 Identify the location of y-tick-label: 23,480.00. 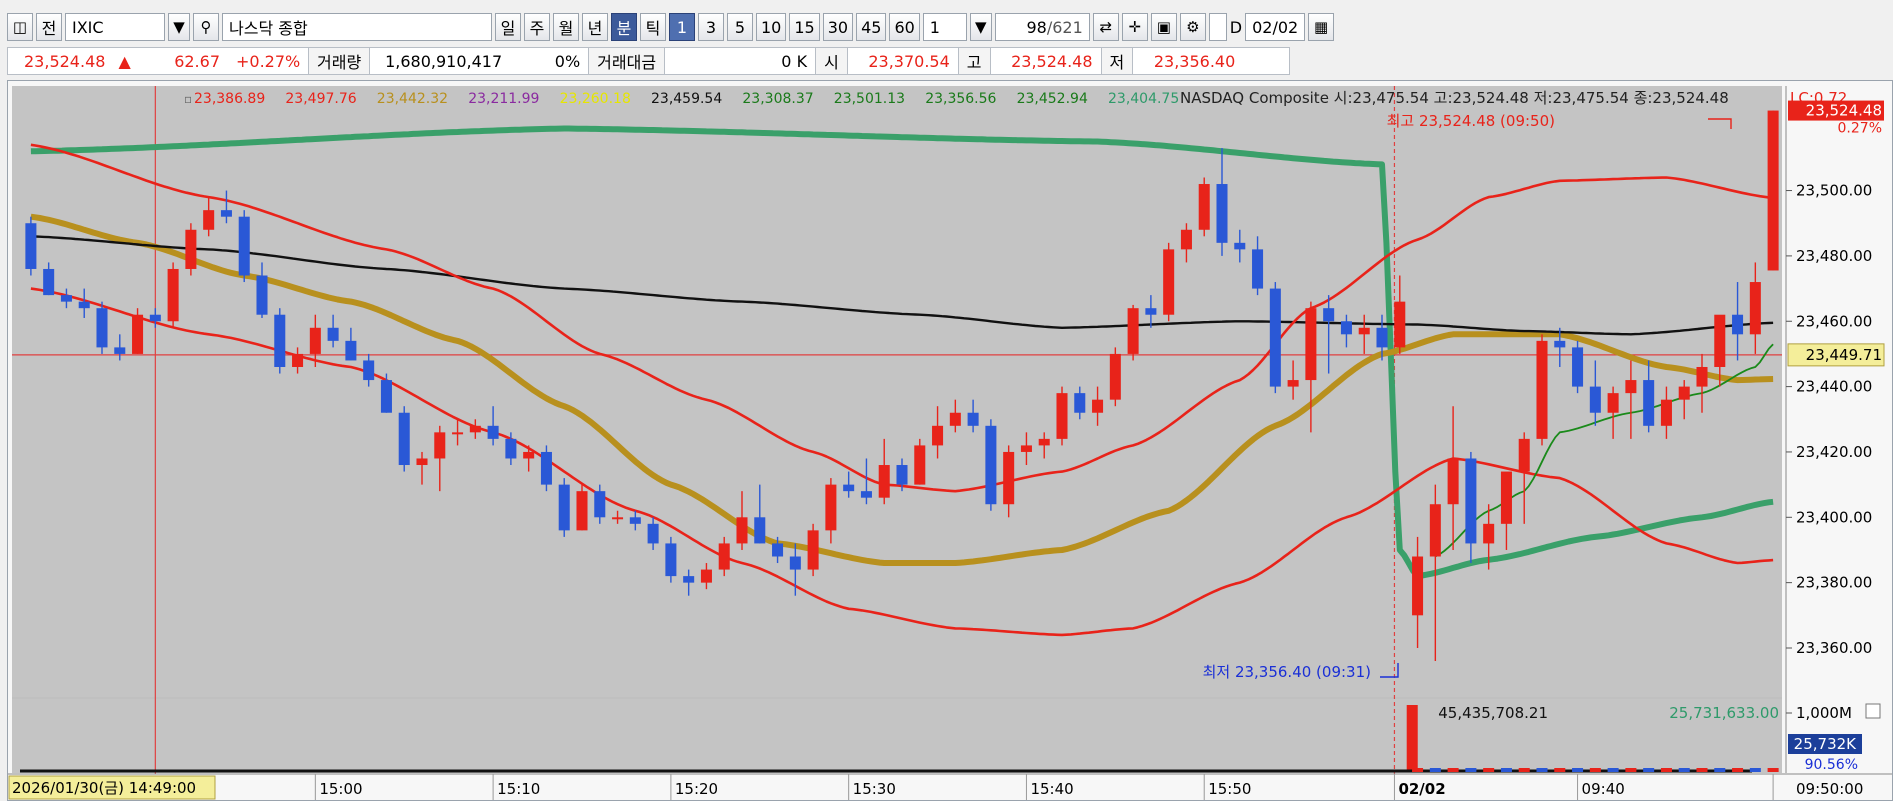
(1834, 256).